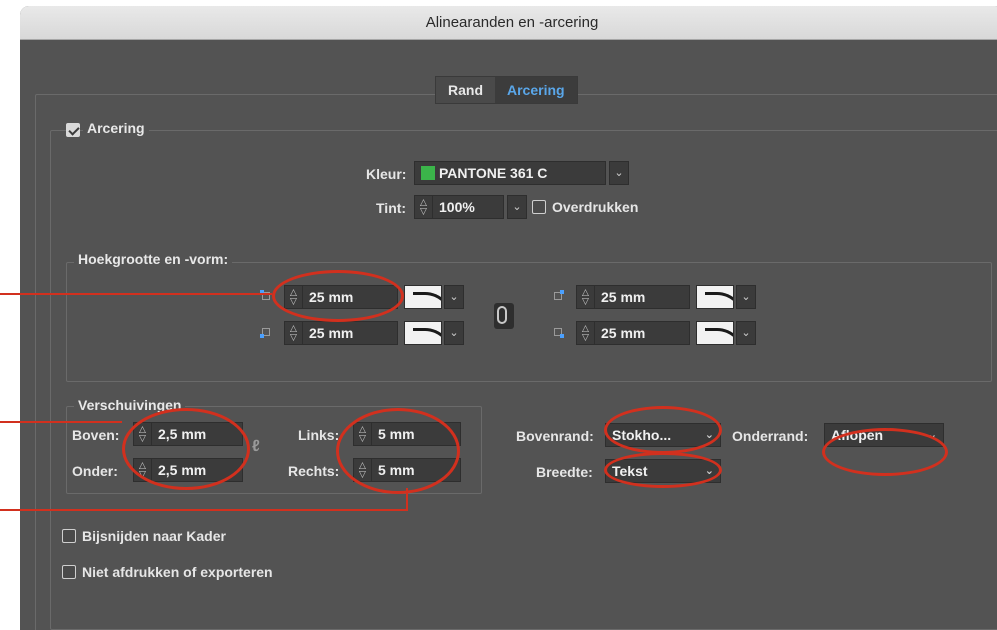 The width and height of the screenshot is (997, 630). Describe the element at coordinates (663, 430) in the screenshot. I see `annotation-circle-top-edge` at that location.